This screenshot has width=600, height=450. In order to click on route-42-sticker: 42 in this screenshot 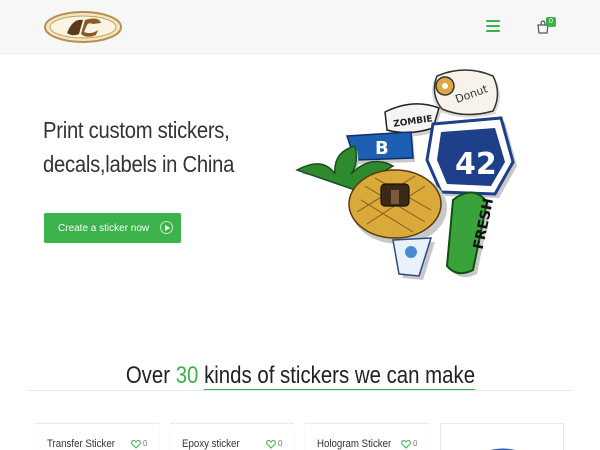, I will do `click(471, 157)`.